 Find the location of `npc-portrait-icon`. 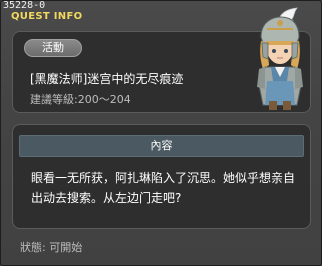

npc-portrait-icon is located at coordinates (280, 58).